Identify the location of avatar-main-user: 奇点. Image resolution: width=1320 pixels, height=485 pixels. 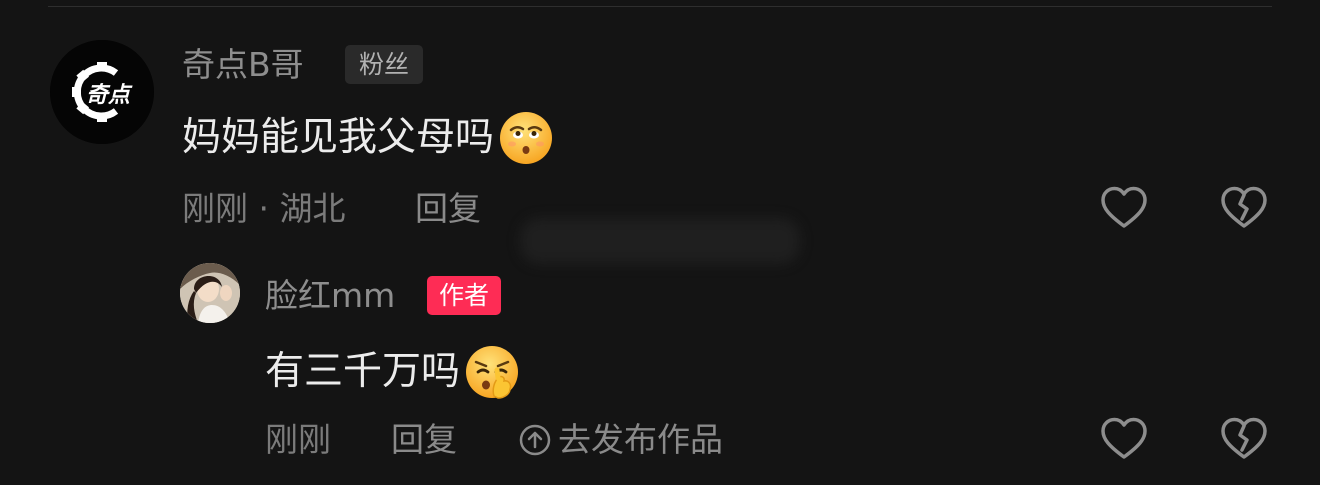
(102, 92).